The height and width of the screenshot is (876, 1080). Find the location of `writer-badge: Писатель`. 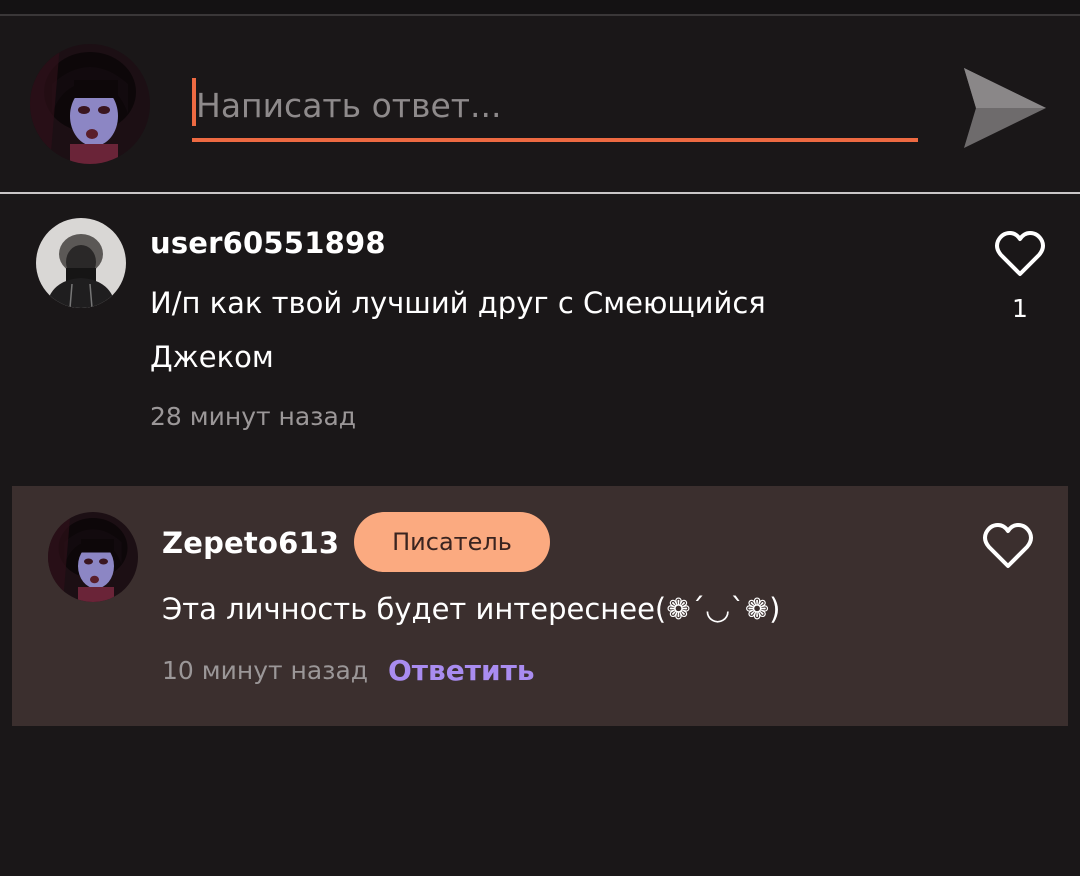

writer-badge: Писатель is located at coordinates (452, 542).